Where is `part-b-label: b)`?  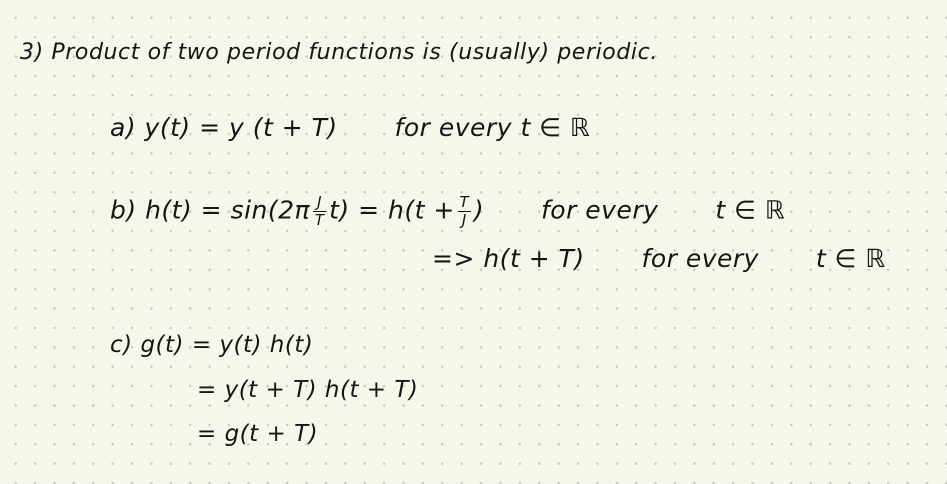 part-b-label: b) is located at coordinates (123, 210).